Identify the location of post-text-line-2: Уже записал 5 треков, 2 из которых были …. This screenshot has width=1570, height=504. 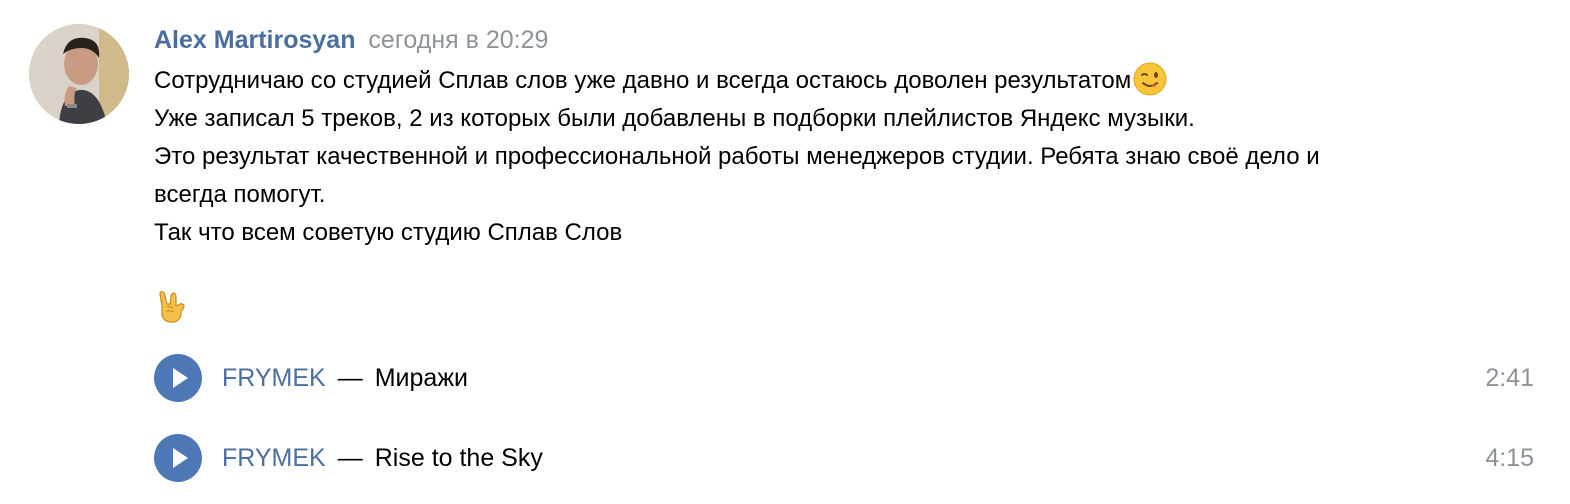
(674, 118).